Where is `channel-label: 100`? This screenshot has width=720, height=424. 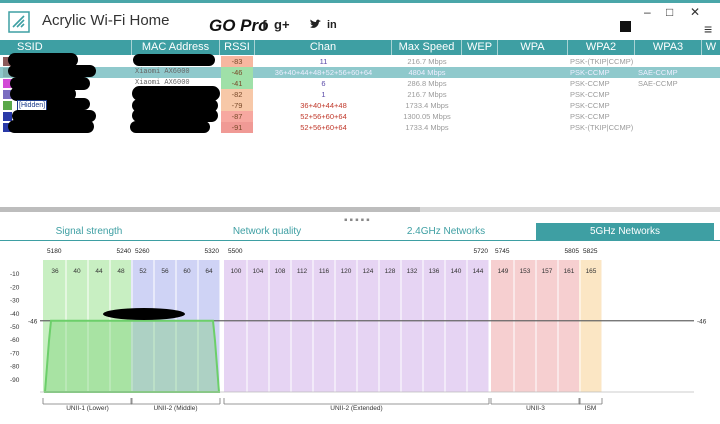 channel-label: 100 is located at coordinates (236, 271).